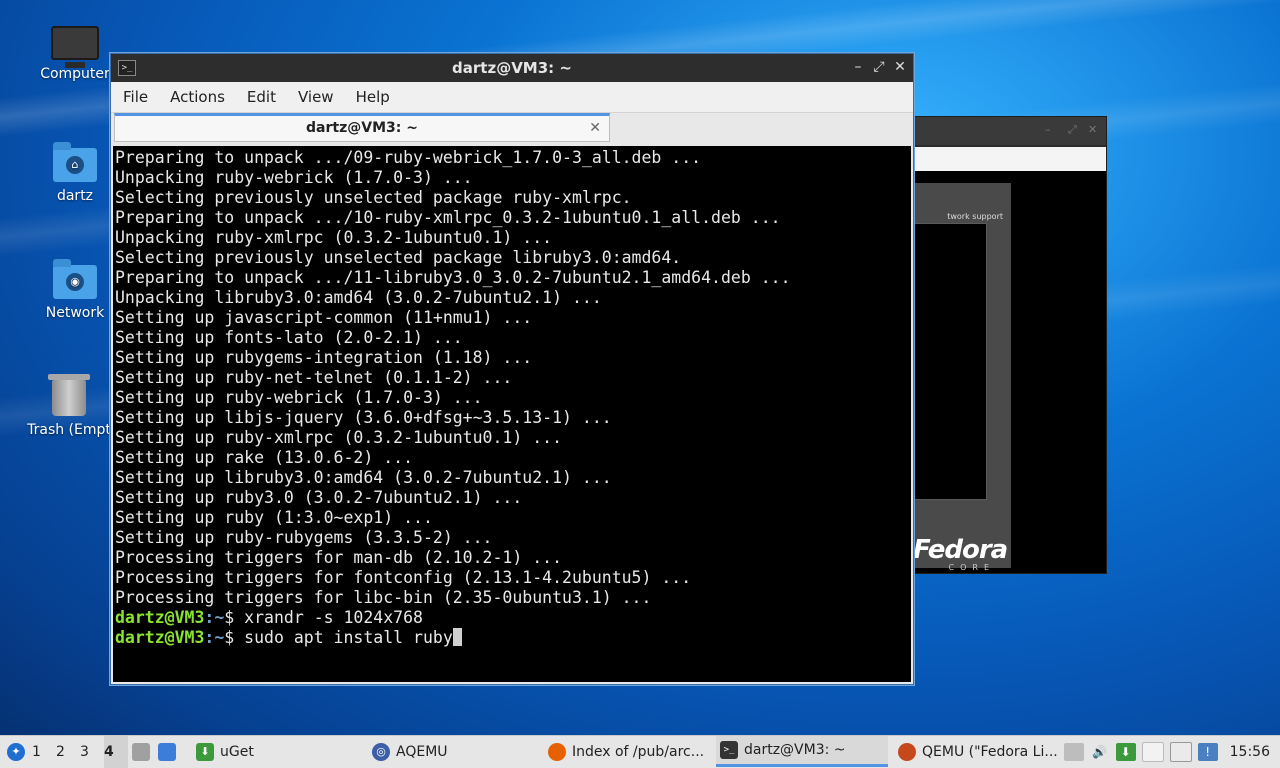 This screenshot has width=1280, height=768. What do you see at coordinates (75, 47) in the screenshot?
I see `computer-icon` at bounding box center [75, 47].